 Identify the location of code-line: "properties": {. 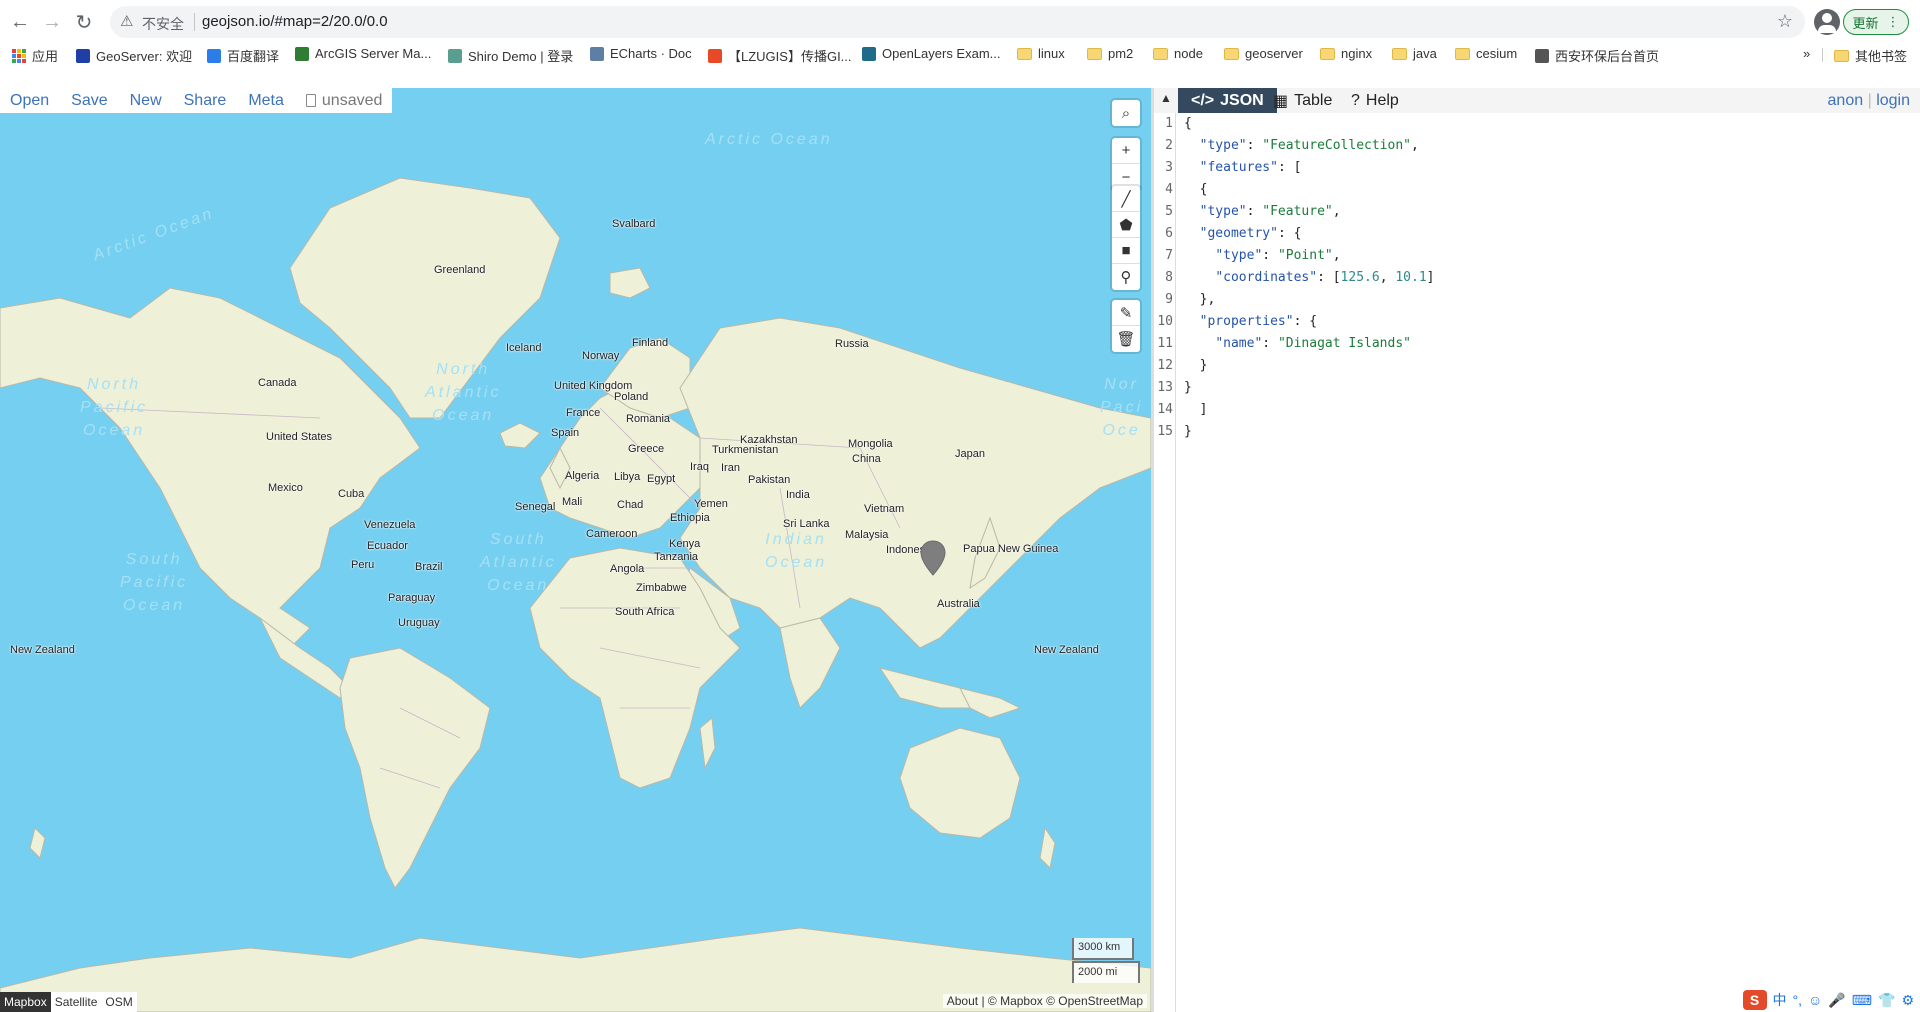
(1309, 322).